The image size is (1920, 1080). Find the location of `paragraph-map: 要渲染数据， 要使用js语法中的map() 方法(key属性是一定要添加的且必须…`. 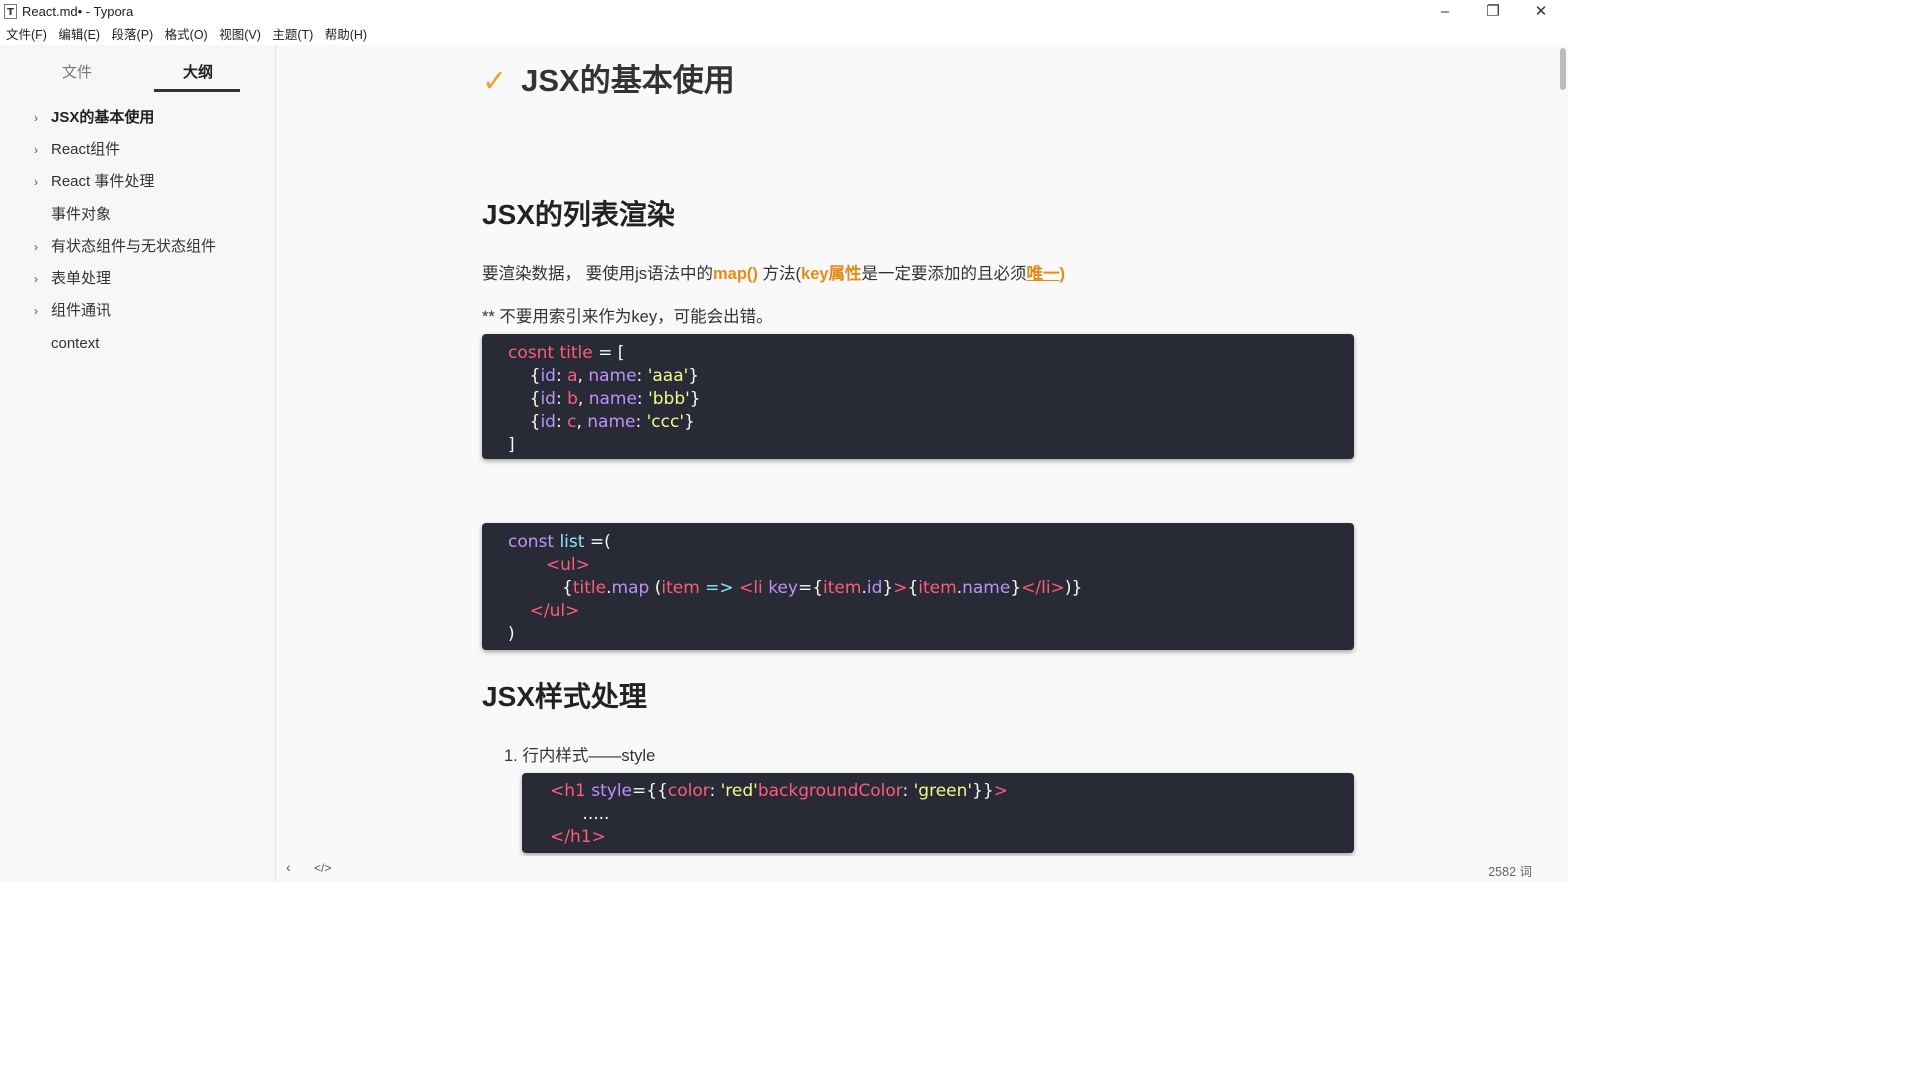

paragraph-map: 要渲染数据， 要使用js语法中的map() 方法(key属性是一定要添加的且必须… is located at coordinates (773, 272).